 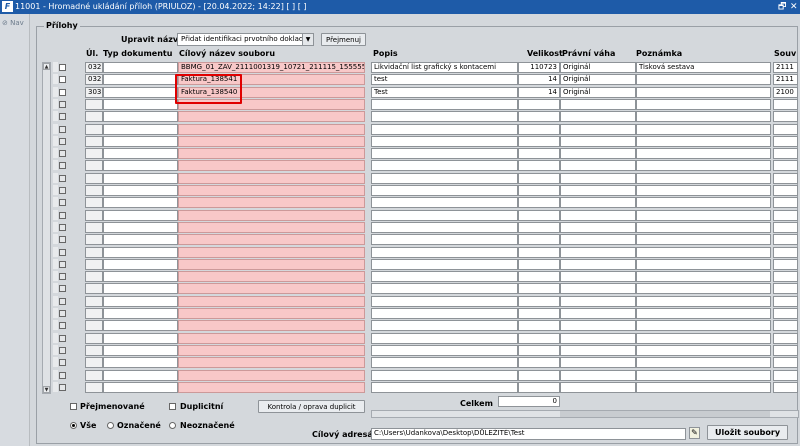 I want to click on cell-ul: 032, so click(x=94, y=67).